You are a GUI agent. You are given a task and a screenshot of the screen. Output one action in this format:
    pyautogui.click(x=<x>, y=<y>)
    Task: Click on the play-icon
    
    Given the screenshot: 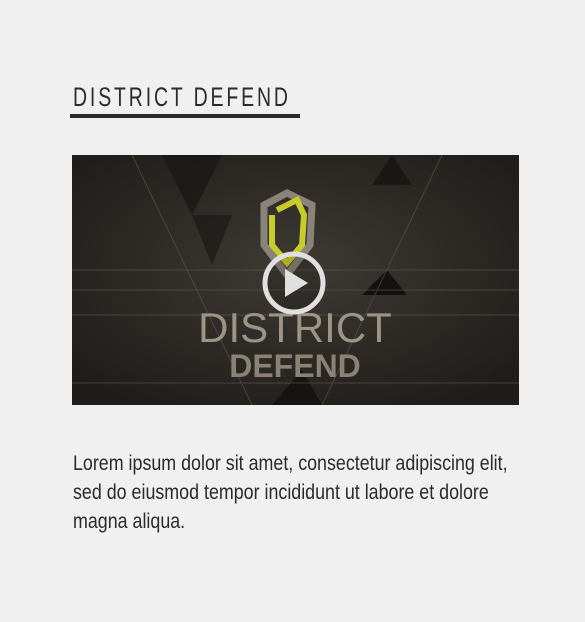 What is the action you would take?
    pyautogui.click(x=294, y=283)
    